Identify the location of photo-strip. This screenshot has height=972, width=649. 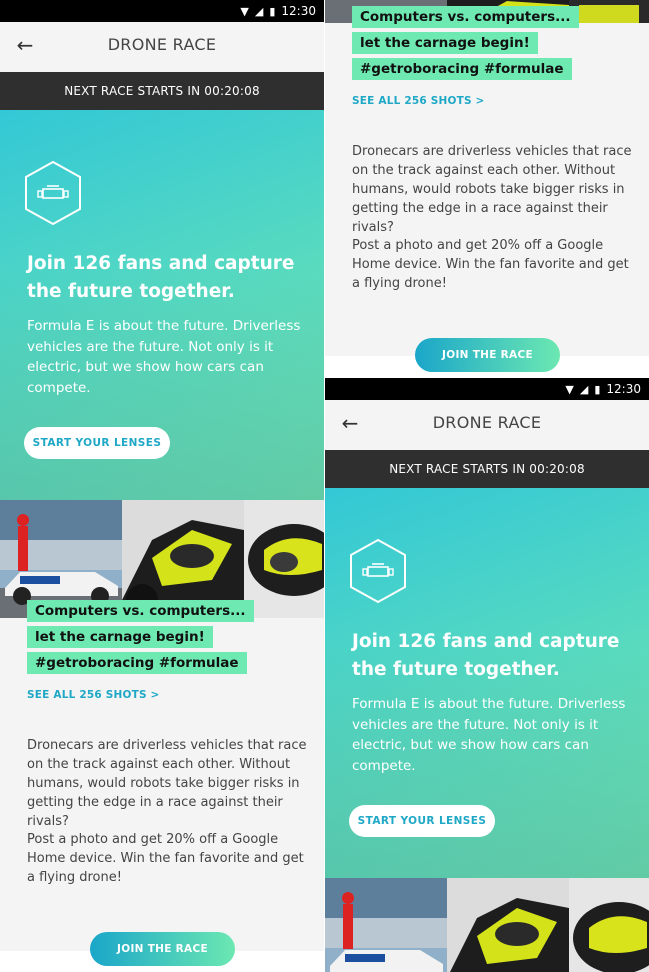
(487, 925).